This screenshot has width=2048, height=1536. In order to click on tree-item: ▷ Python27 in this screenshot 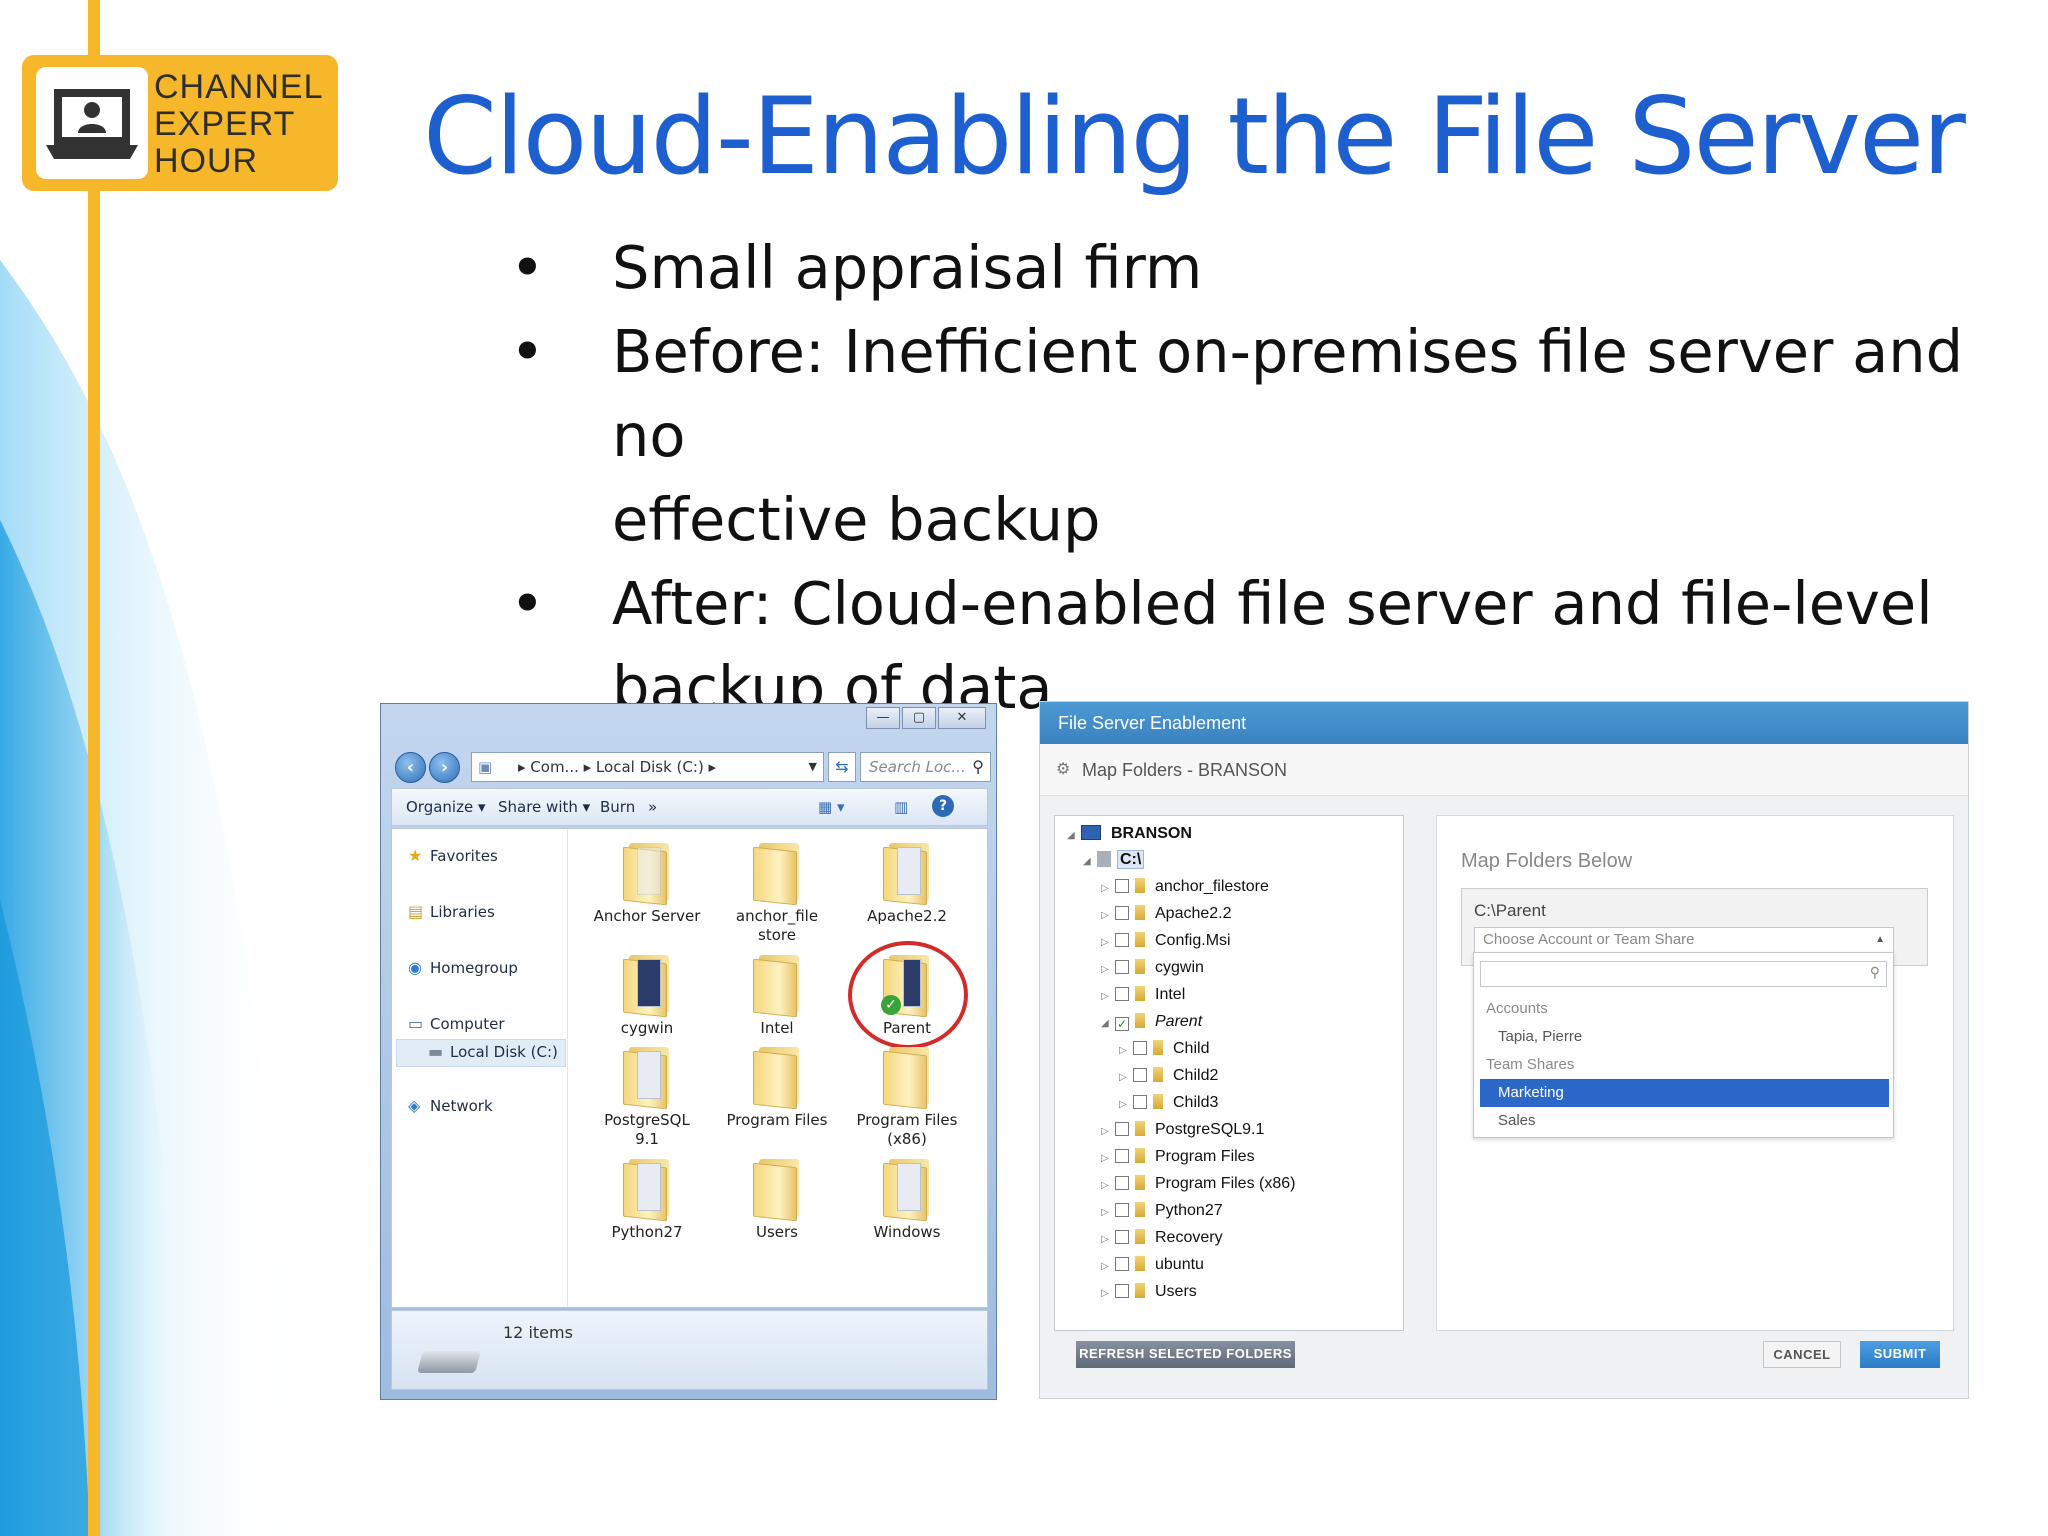, I will do `click(1162, 1211)`.